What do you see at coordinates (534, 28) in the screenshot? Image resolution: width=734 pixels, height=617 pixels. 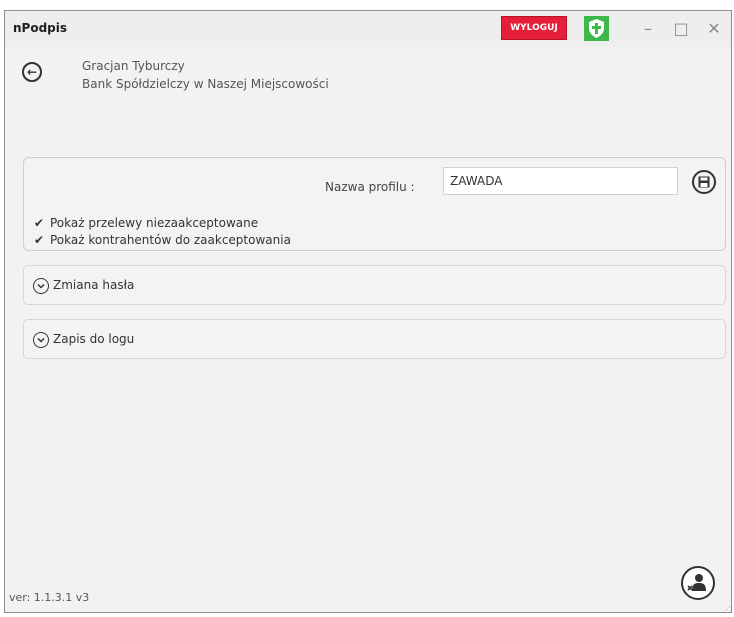 I see `logout-button: WYLOGUJ` at bounding box center [534, 28].